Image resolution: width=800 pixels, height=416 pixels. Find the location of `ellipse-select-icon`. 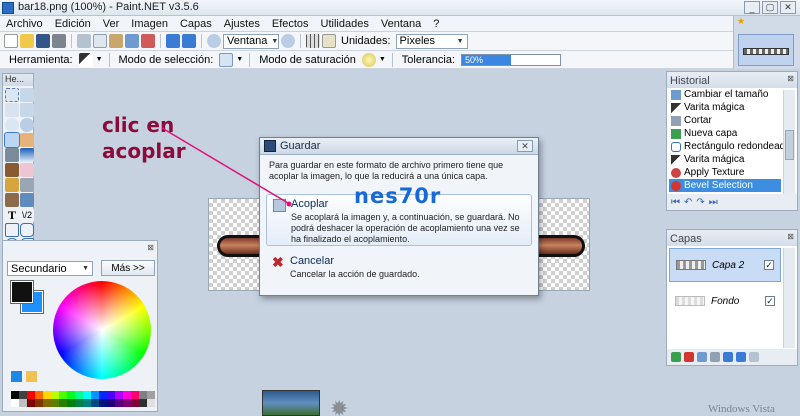

ellipse-select-icon is located at coordinates (12, 125).